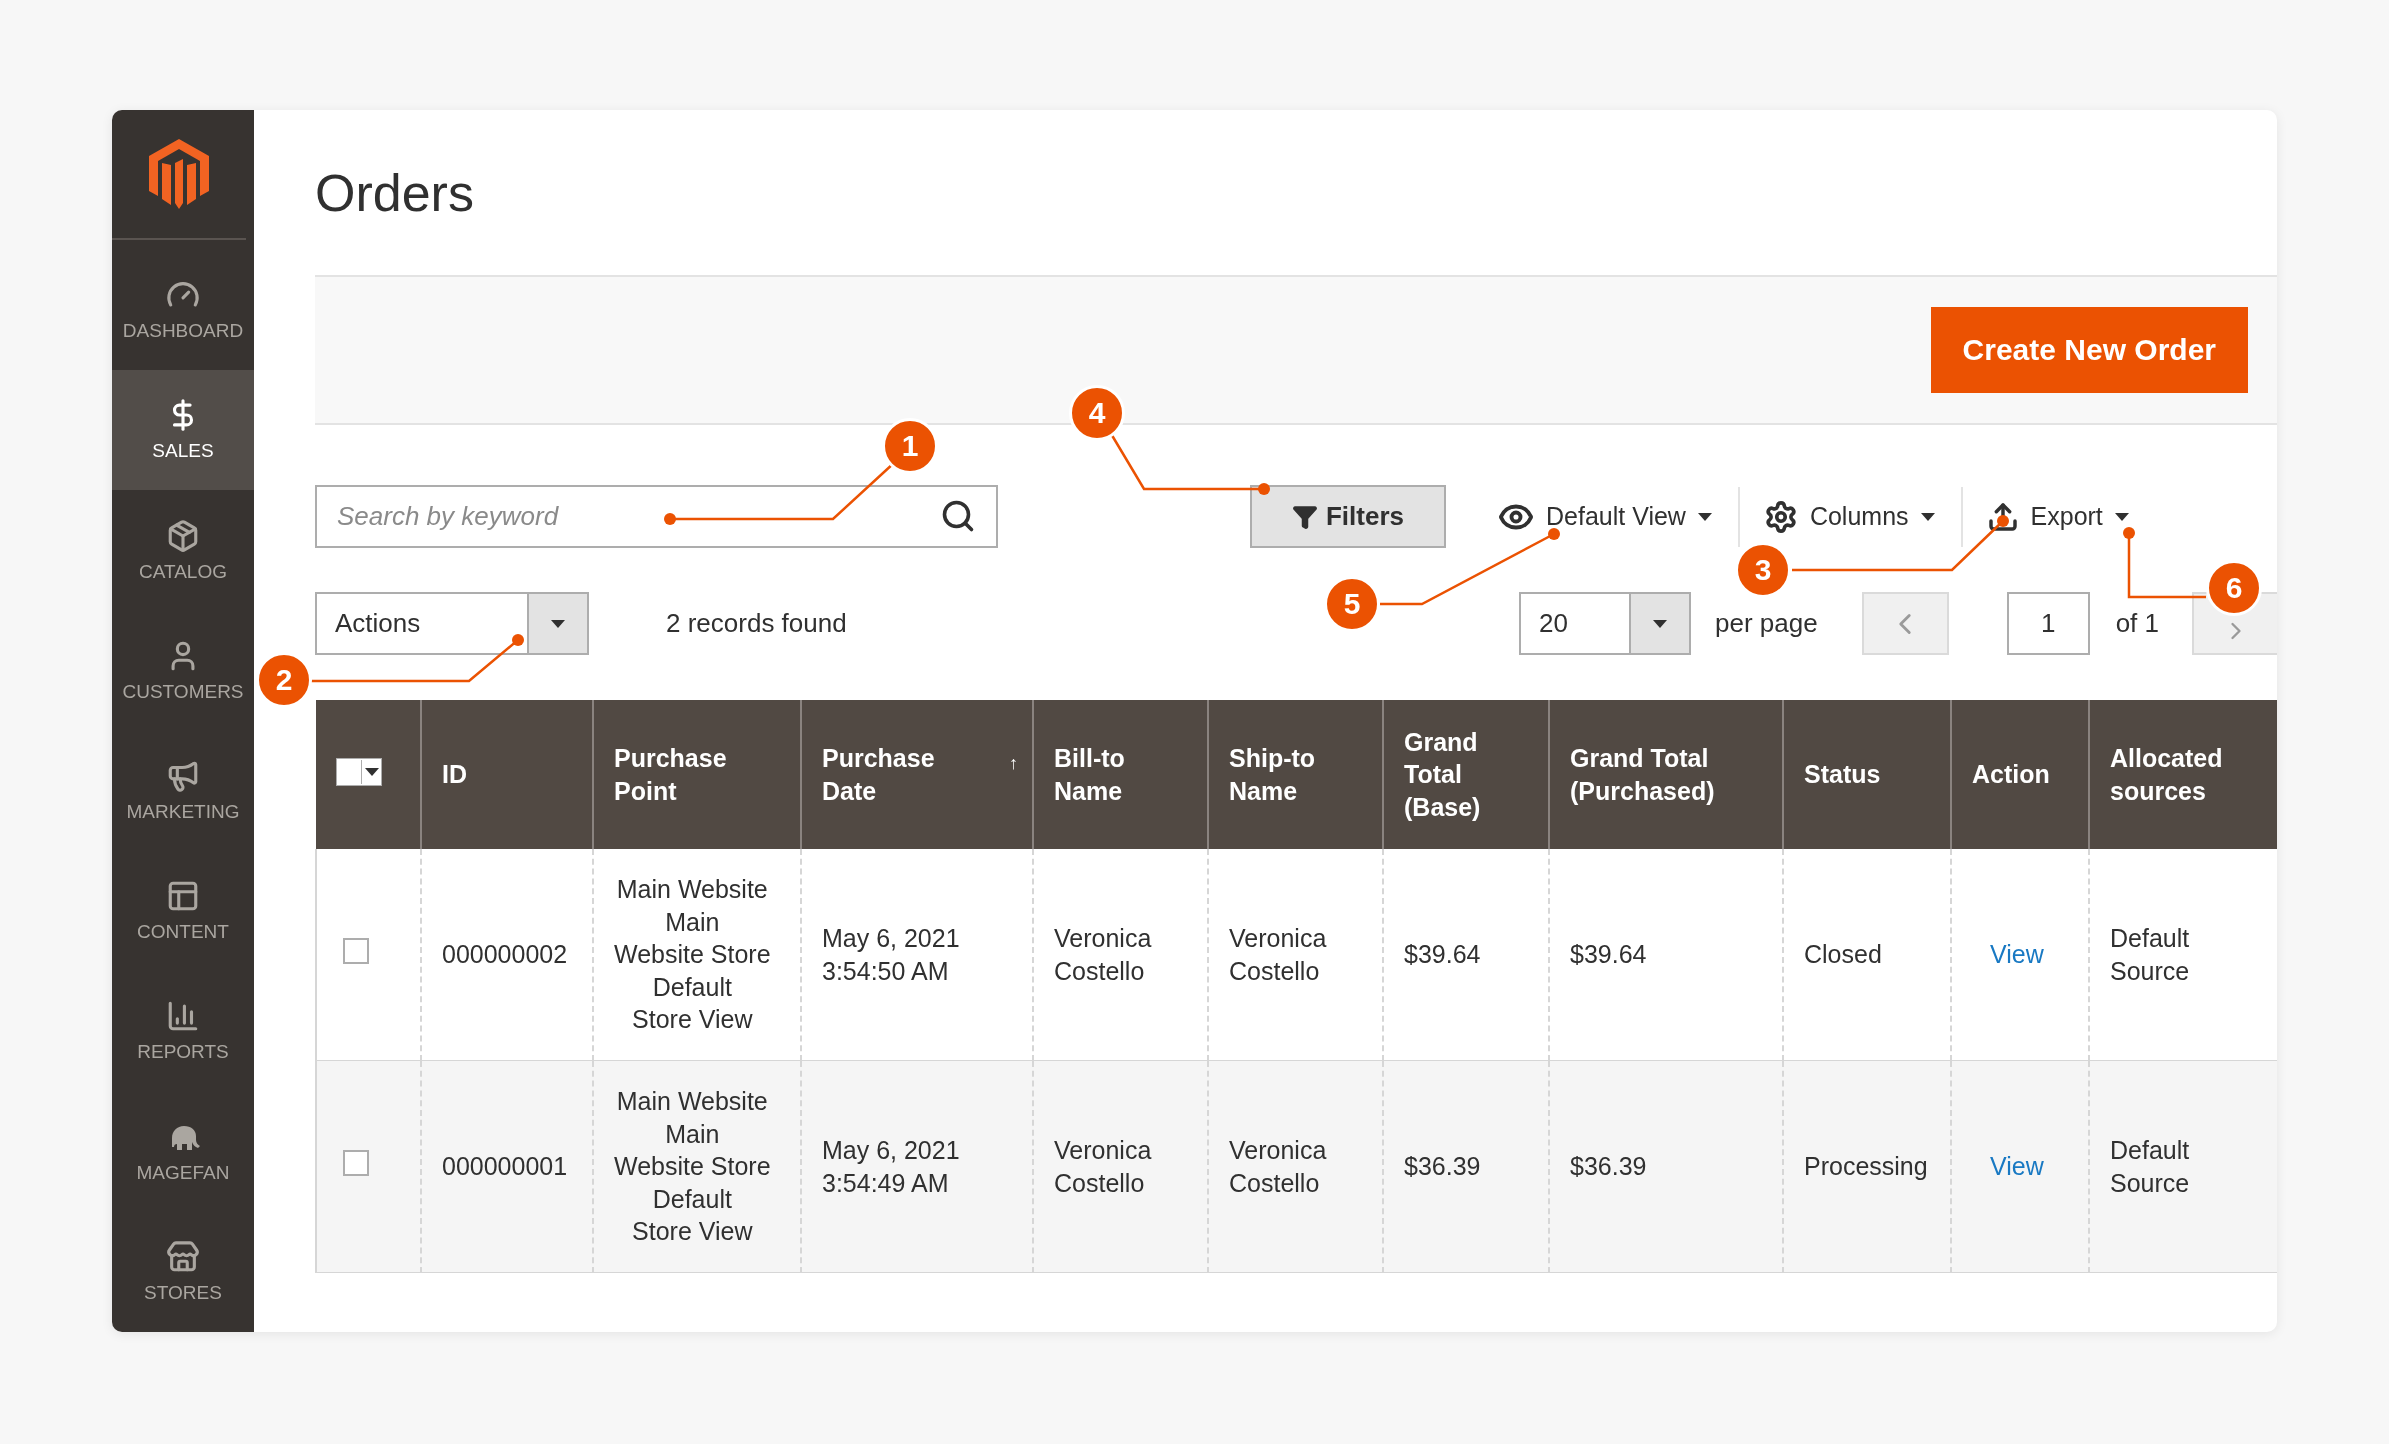 This screenshot has width=2389, height=1444. What do you see at coordinates (183, 430) in the screenshot?
I see `sidebar-item: SALES` at bounding box center [183, 430].